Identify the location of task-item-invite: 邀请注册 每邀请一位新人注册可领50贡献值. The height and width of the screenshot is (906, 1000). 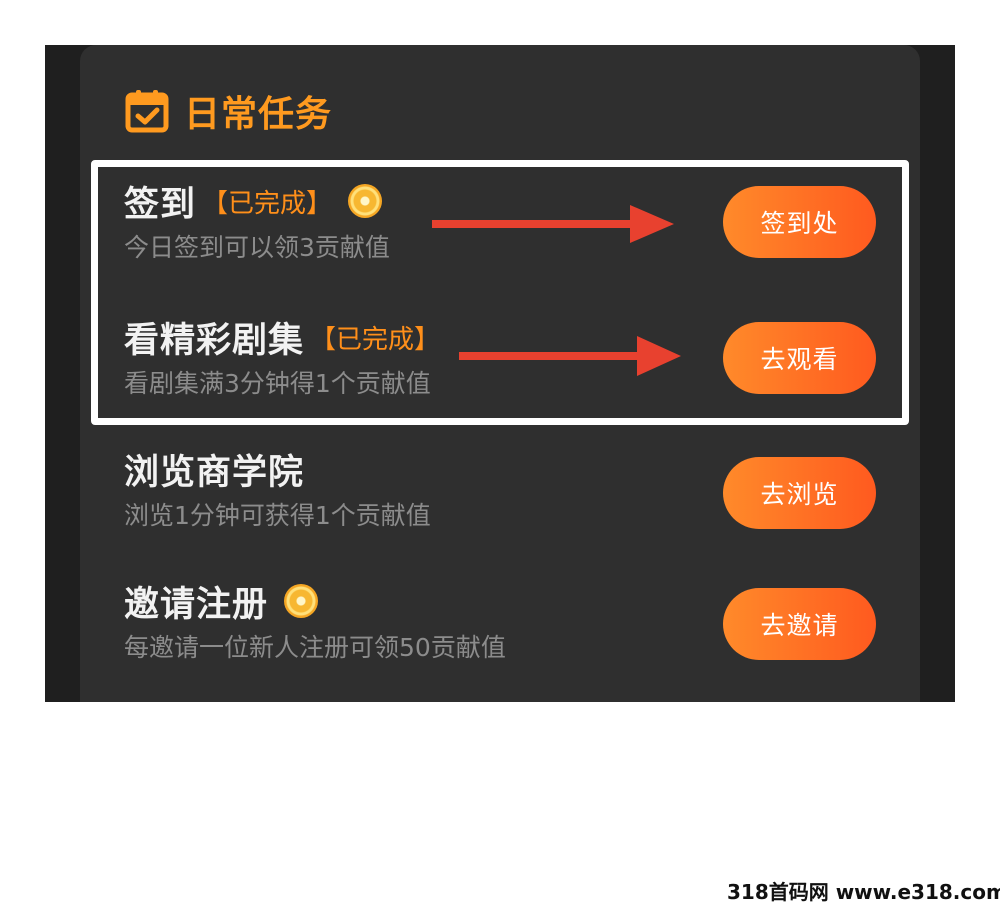
(315, 621).